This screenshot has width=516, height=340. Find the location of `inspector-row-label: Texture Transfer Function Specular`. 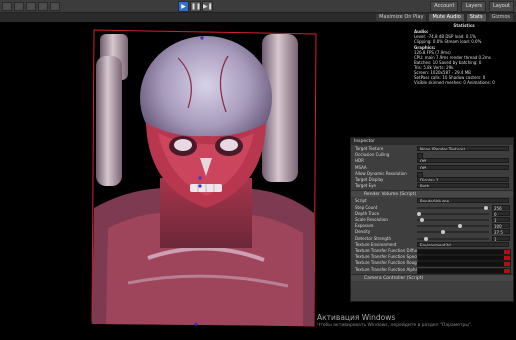

inspector-row-label: Texture Transfer Function Specular is located at coordinates (390, 257).